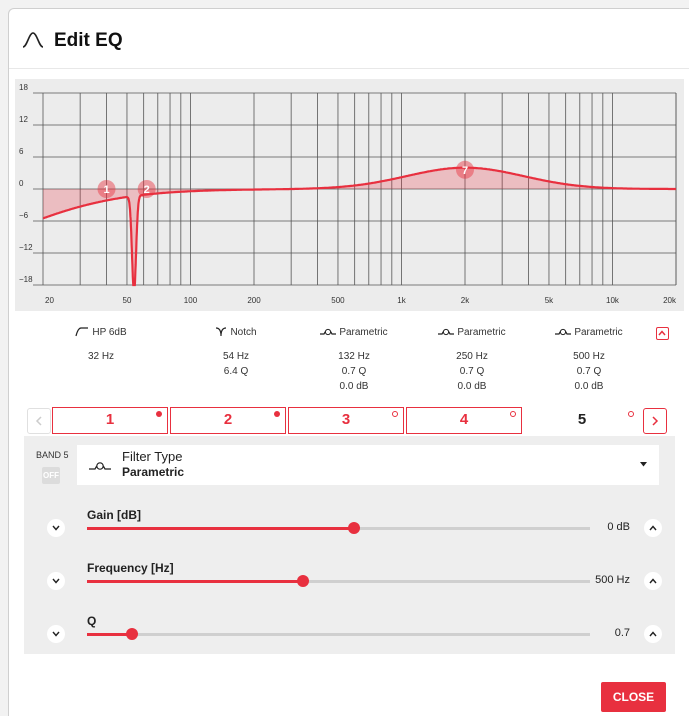 The image size is (689, 716). What do you see at coordinates (106, 190) in the screenshot?
I see `band-marker-label: 1` at bounding box center [106, 190].